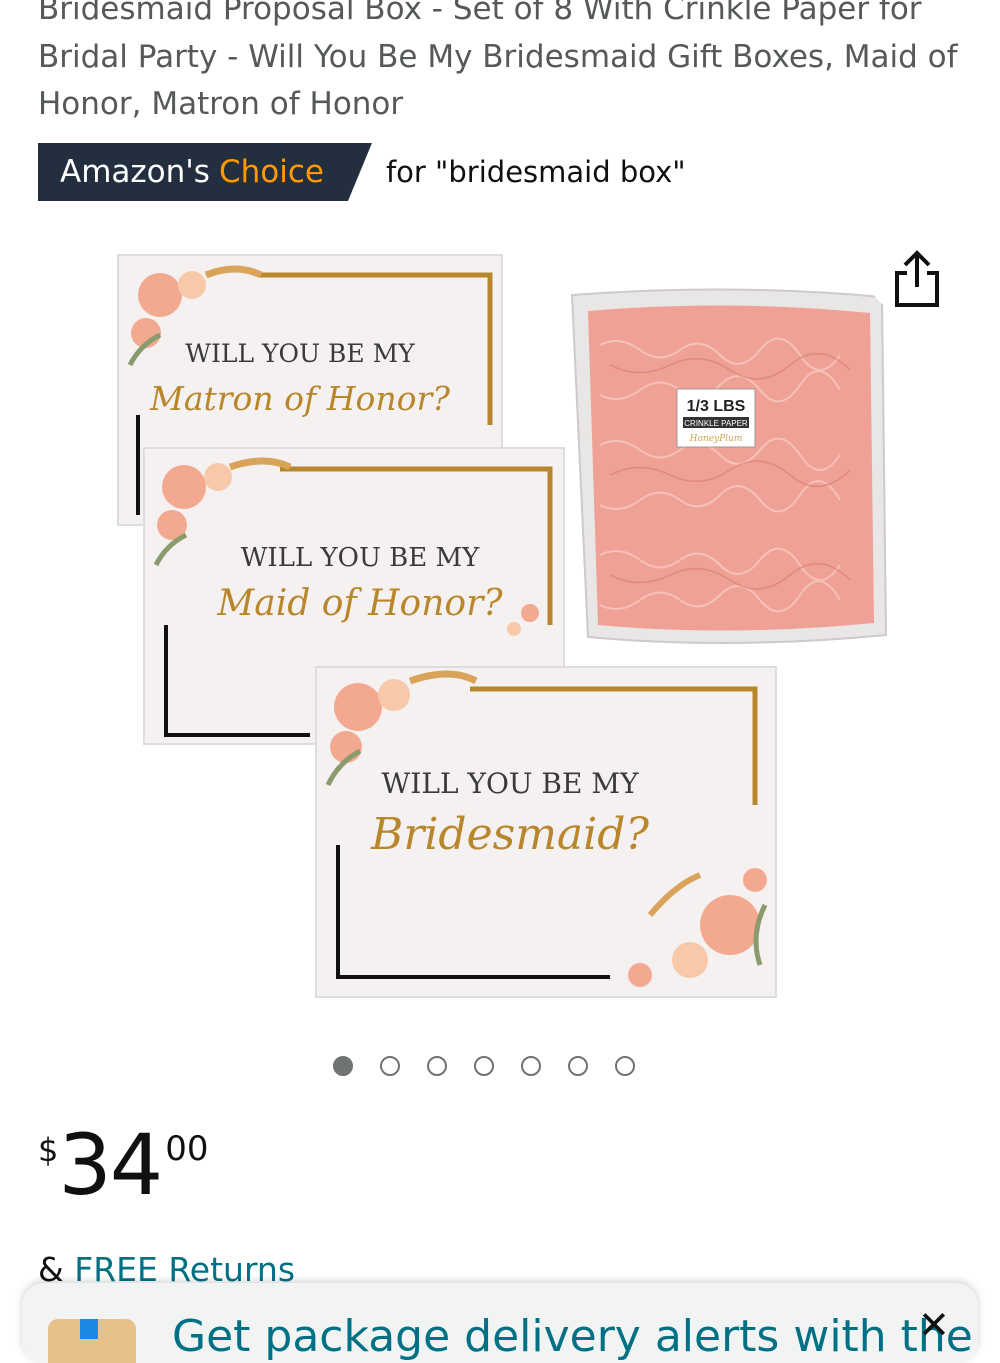  What do you see at coordinates (110, 1165) in the screenshot?
I see `price-whole: 34` at bounding box center [110, 1165].